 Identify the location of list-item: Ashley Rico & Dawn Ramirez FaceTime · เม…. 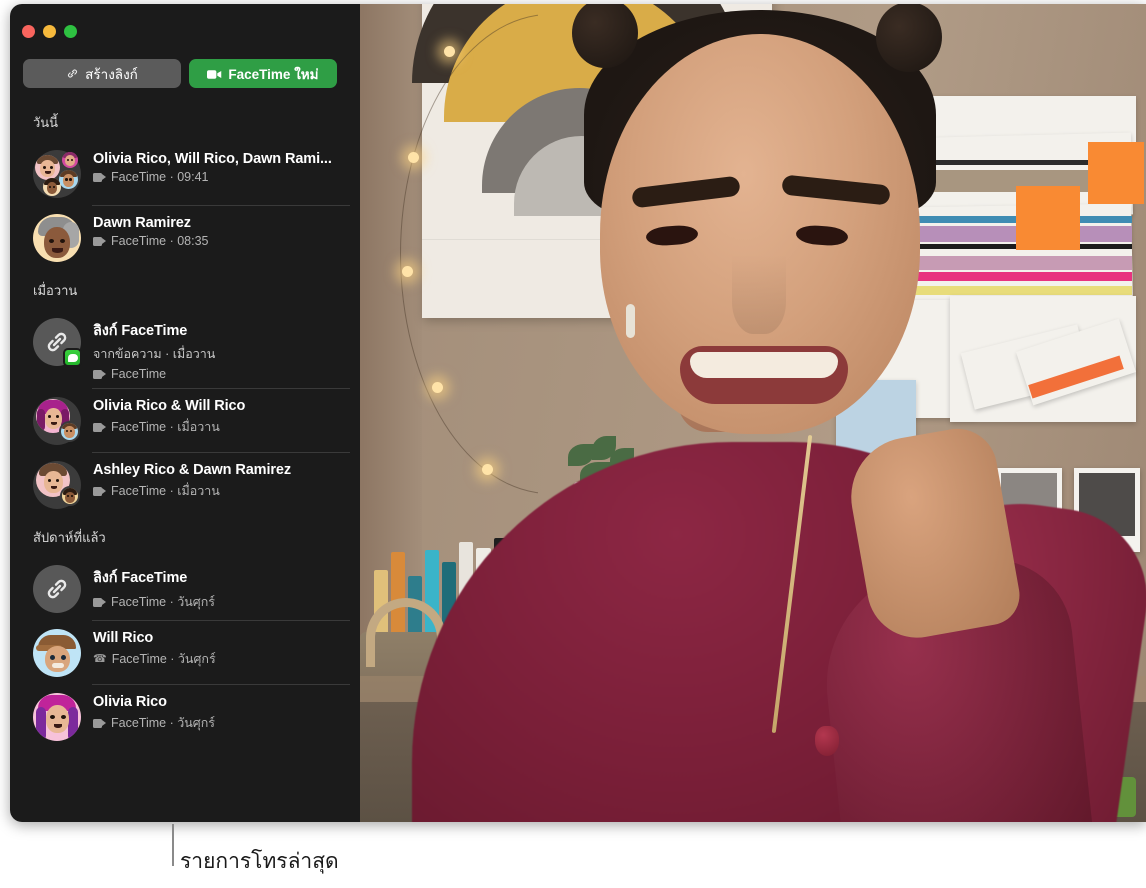
(185, 485).